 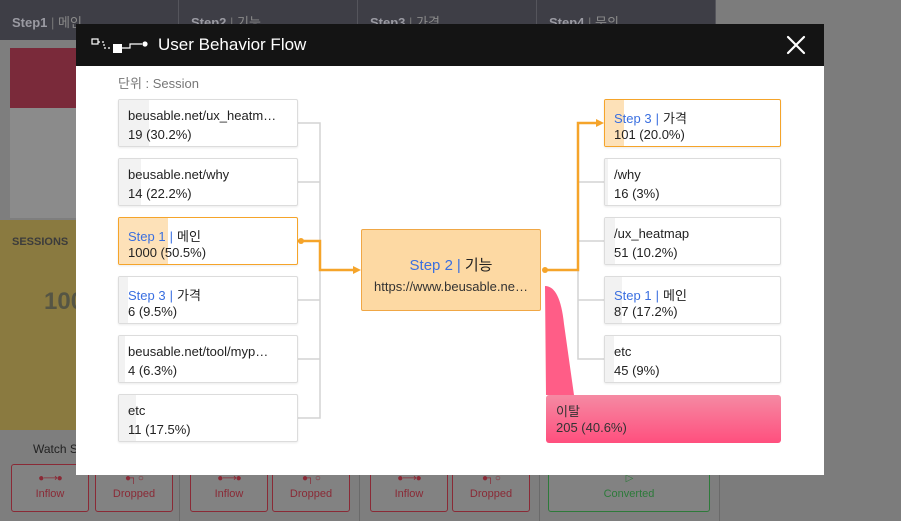 I want to click on node-page-label: /why, so click(x=627, y=174).